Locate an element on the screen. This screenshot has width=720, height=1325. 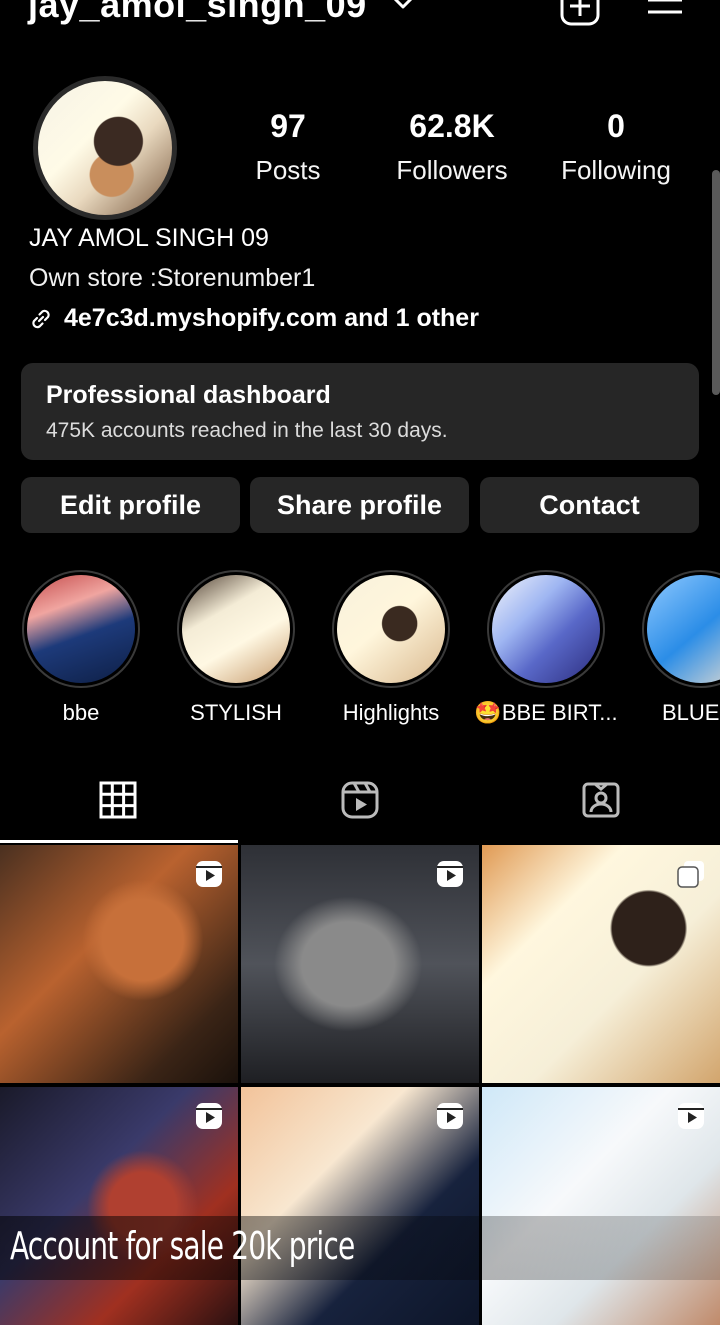
followers-count: 62.8K is located at coordinates (452, 126).